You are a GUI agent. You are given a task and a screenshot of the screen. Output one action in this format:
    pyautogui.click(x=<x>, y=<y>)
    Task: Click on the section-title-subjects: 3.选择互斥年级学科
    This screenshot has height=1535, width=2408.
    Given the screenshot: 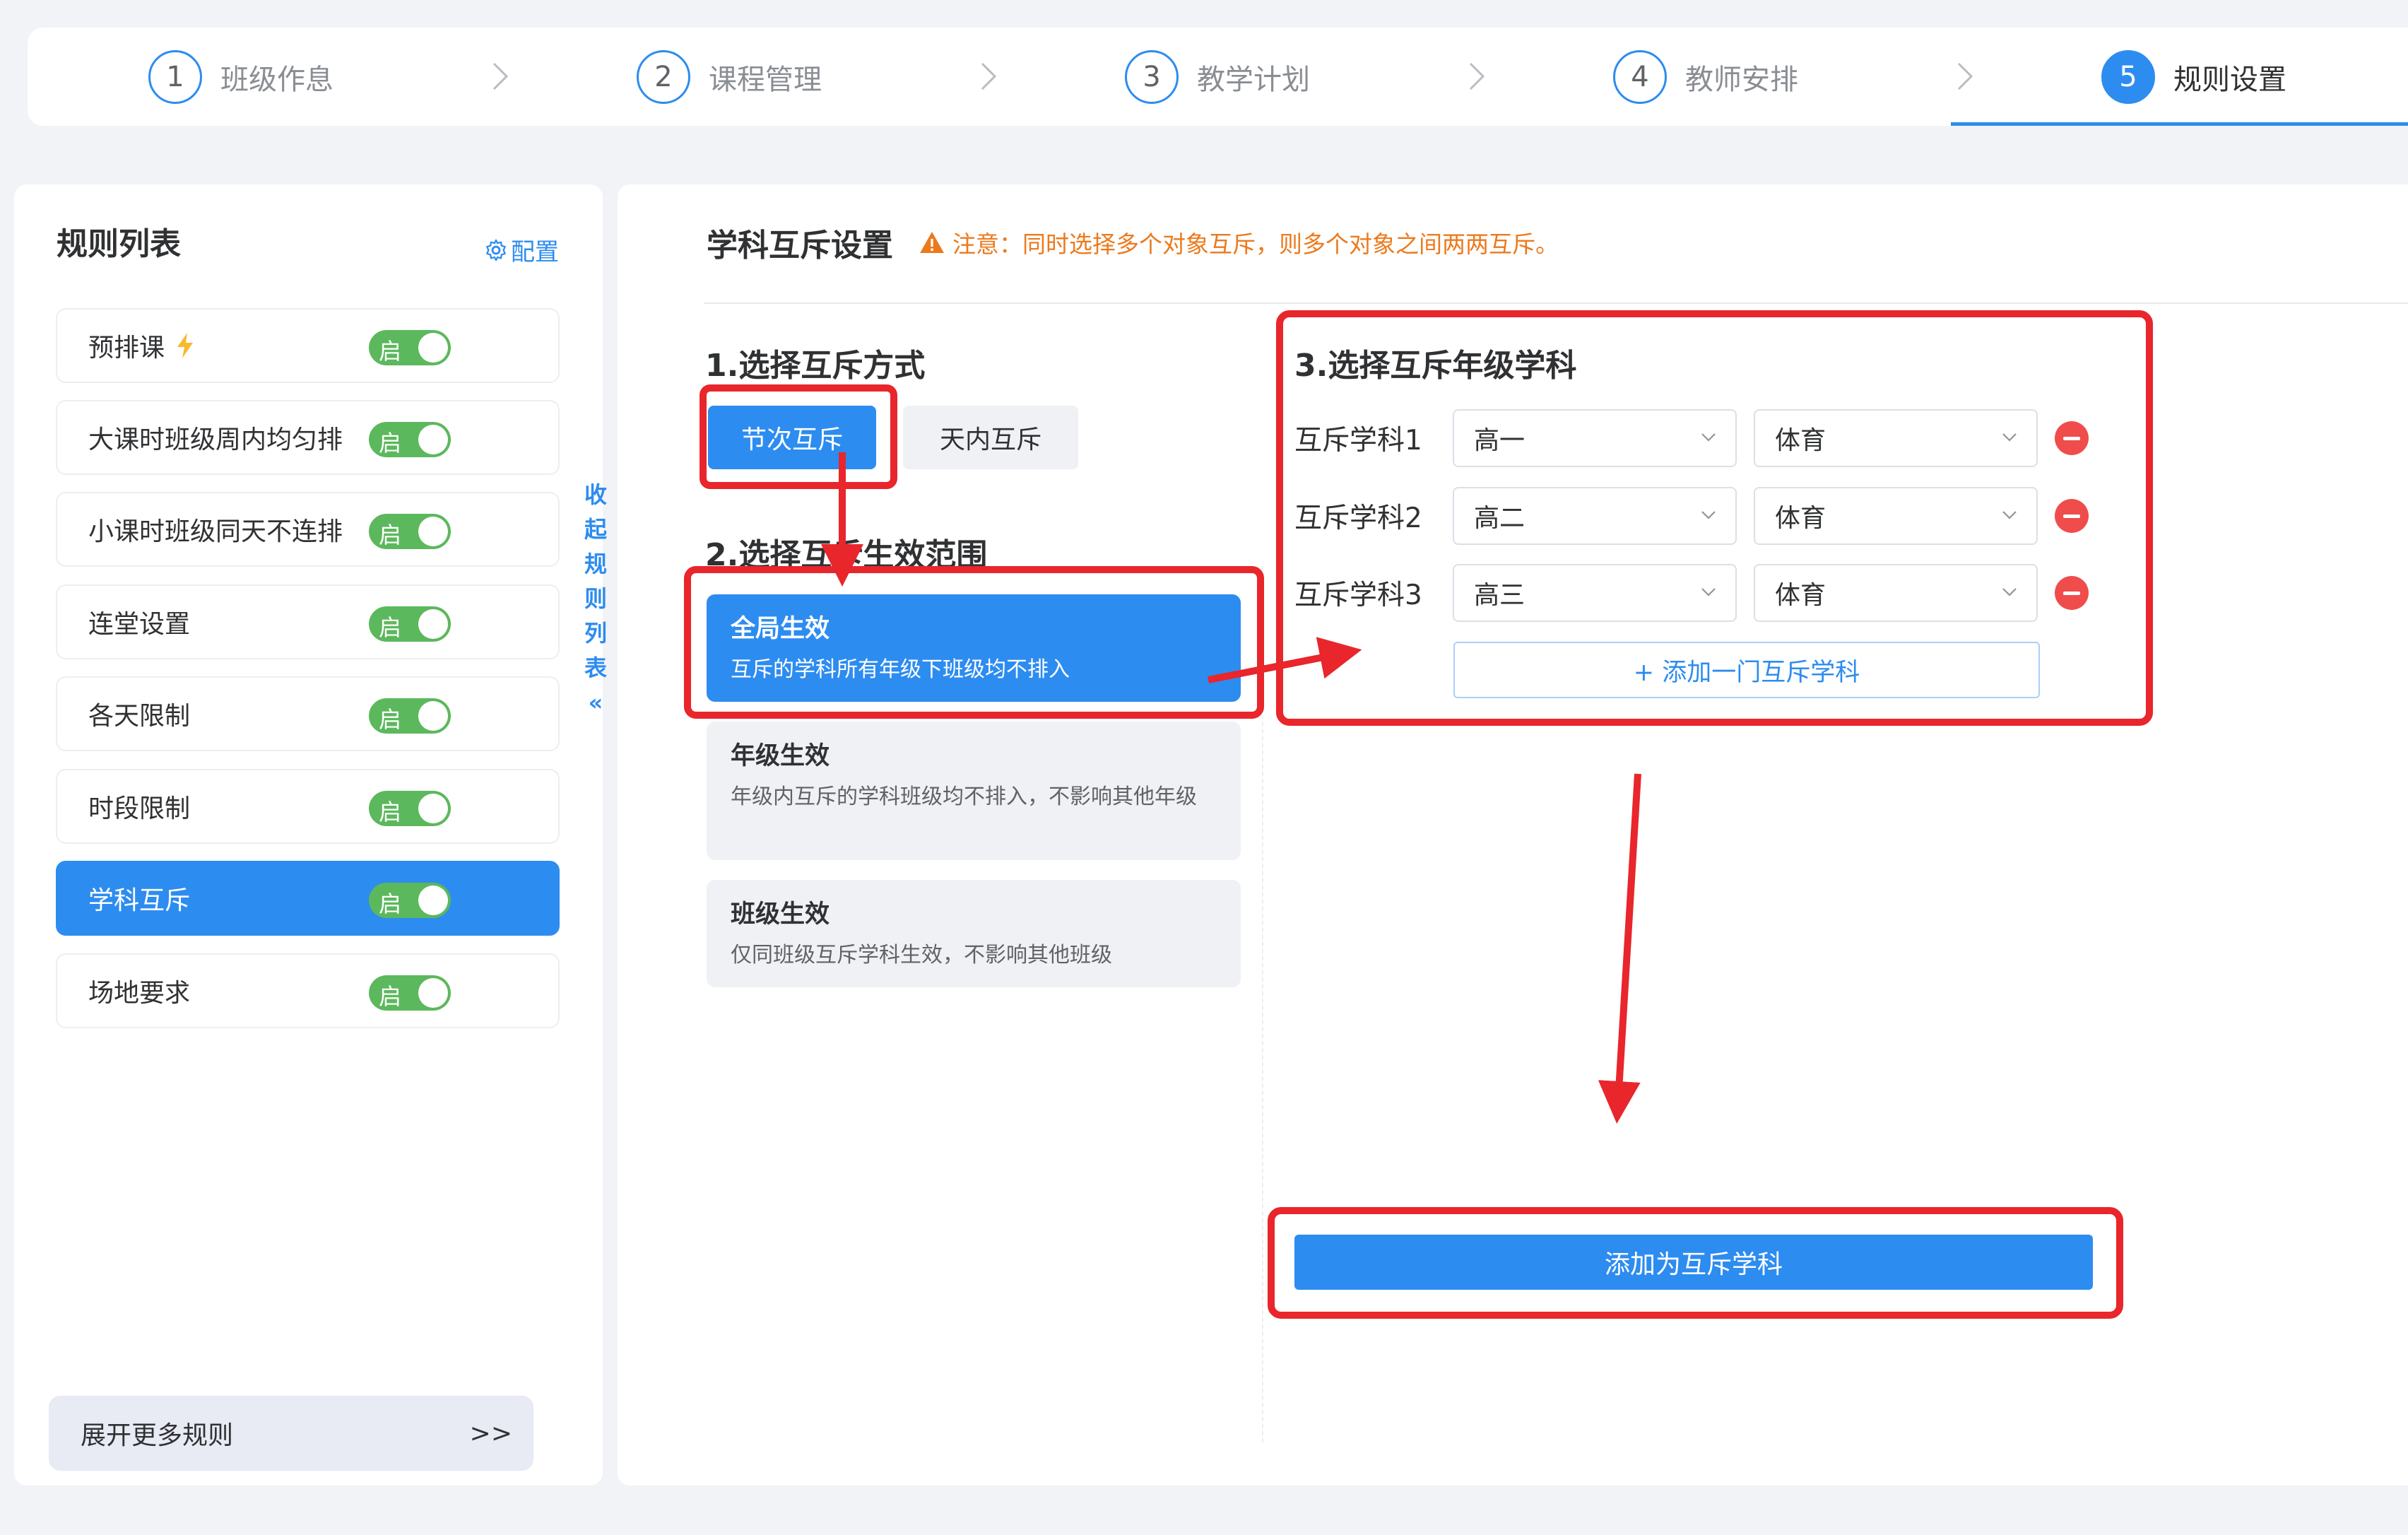 What is the action you would take?
    pyautogui.click(x=1435, y=366)
    